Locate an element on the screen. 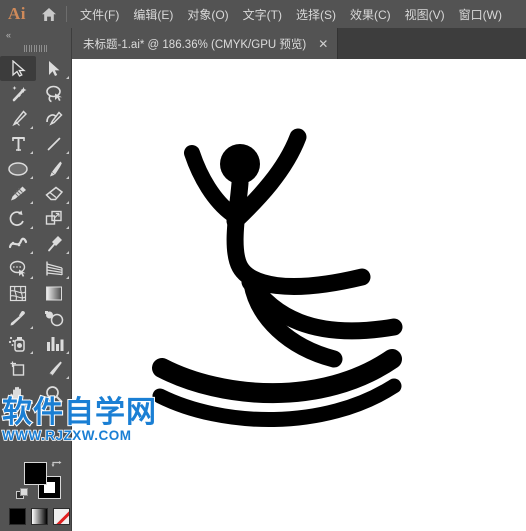  menu-item-object: 对象(O) is located at coordinates (207, 14).